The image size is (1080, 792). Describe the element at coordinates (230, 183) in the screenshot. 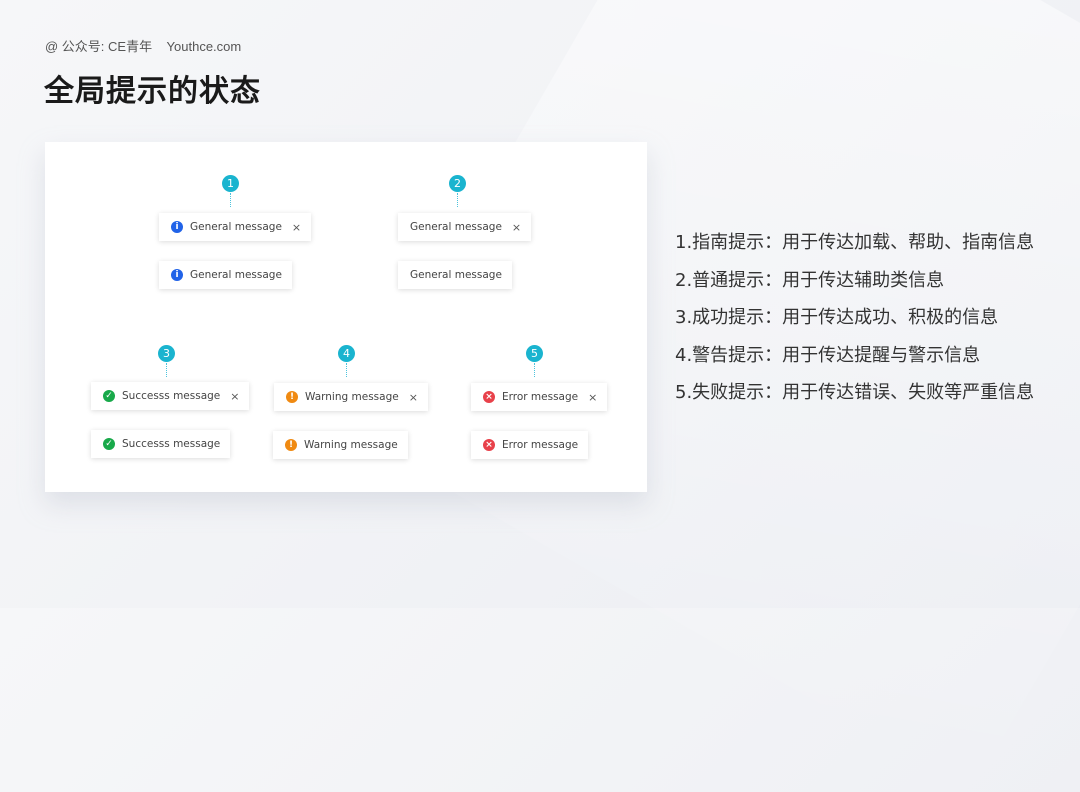

I see `step-badge-1: 1` at that location.